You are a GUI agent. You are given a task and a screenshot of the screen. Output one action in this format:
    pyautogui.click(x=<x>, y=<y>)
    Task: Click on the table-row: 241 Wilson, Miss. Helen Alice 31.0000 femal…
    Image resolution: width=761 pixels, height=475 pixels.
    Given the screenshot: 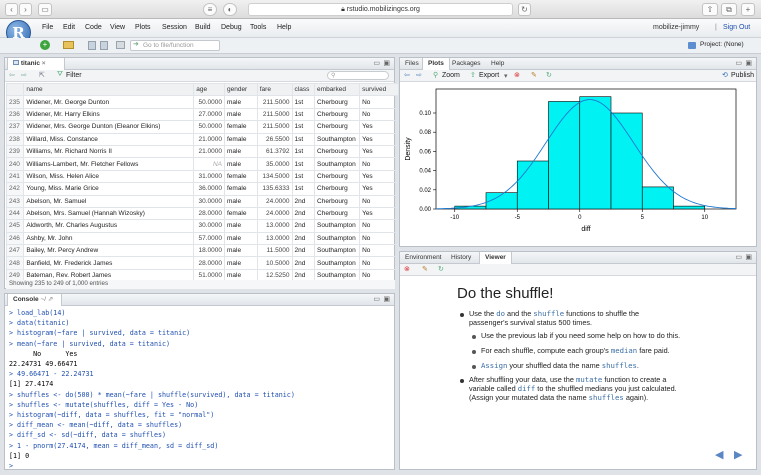 What is the action you would take?
    pyautogui.click(x=202, y=176)
    